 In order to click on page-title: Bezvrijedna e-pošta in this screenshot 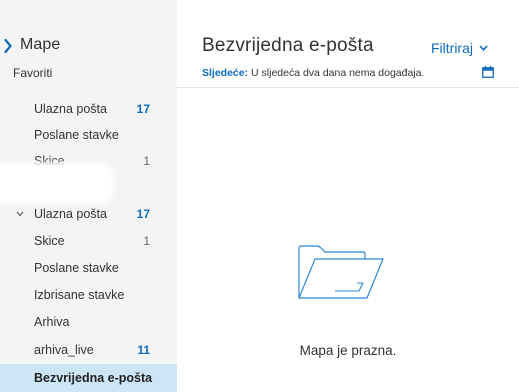, I will do `click(288, 45)`.